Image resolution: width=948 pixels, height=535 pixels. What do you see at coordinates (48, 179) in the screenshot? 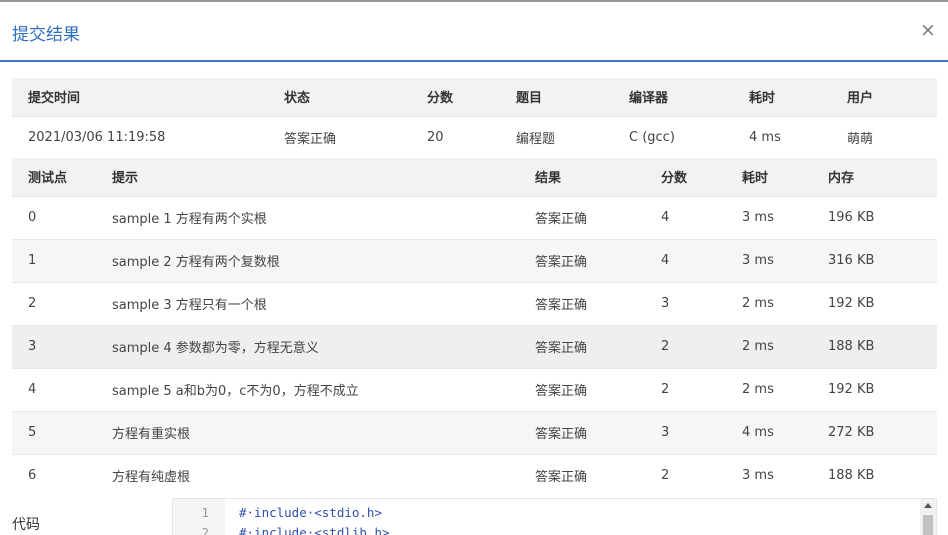
I see `column-header: 测试点` at bounding box center [48, 179].